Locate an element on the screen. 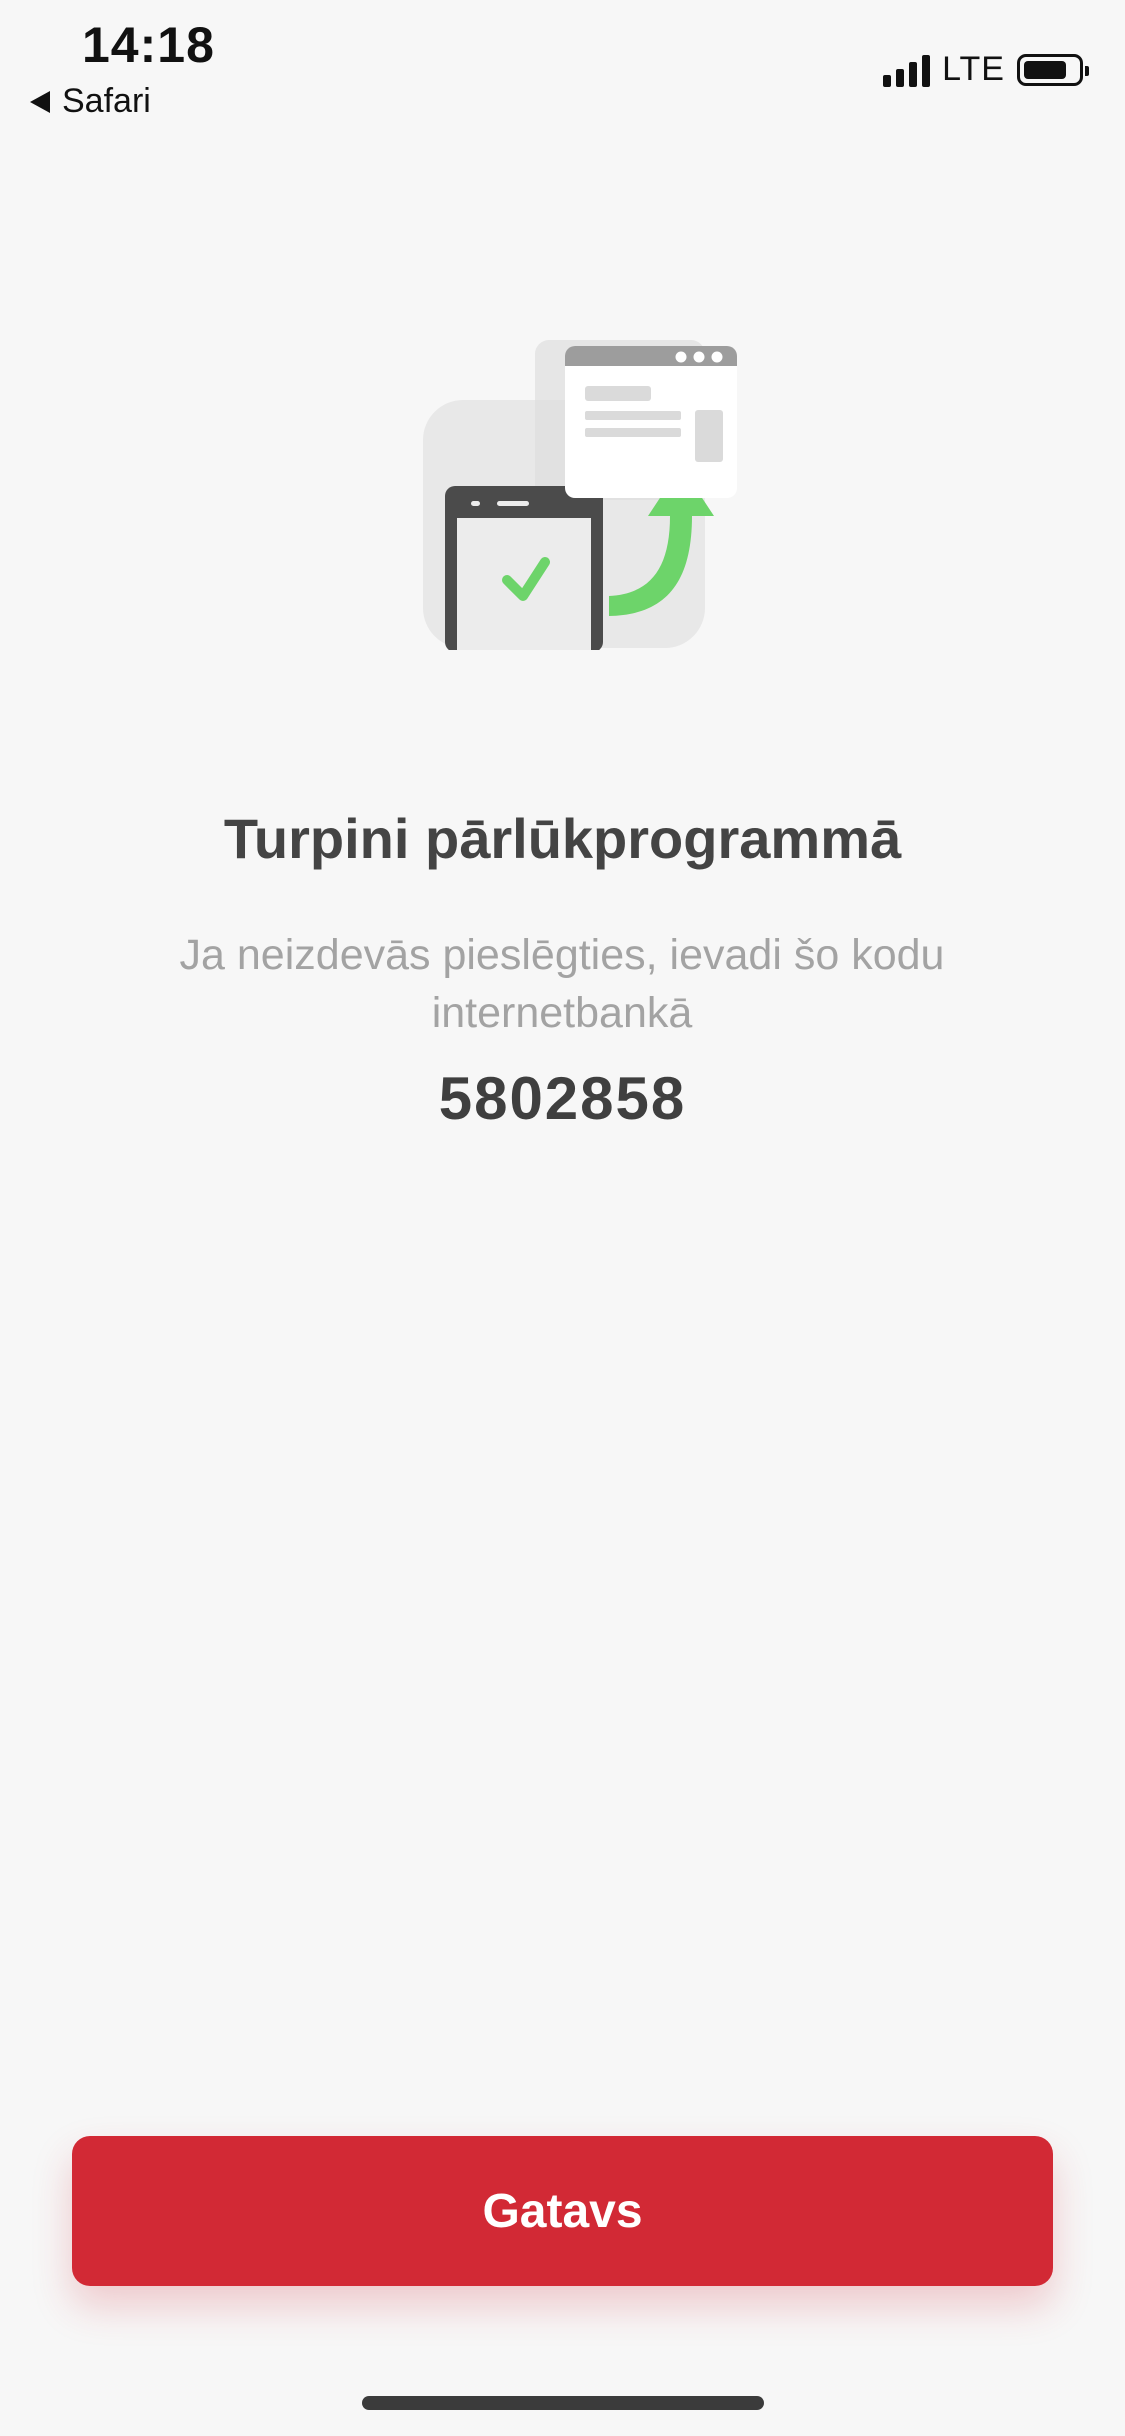 The image size is (1125, 2436). network-type: LTE is located at coordinates (973, 69).